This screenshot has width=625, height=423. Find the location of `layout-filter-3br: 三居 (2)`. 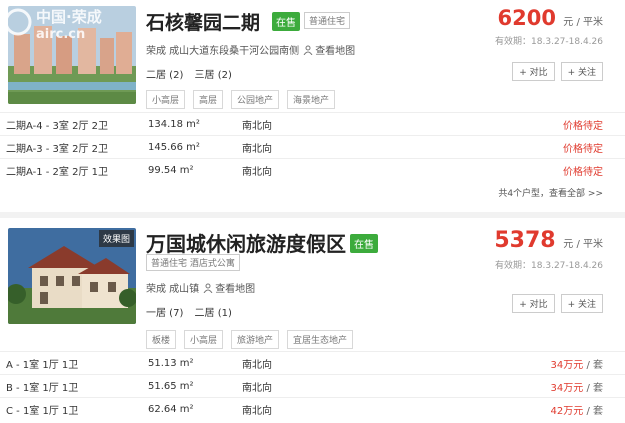

layout-filter-3br: 三居 (2) is located at coordinates (213, 75).